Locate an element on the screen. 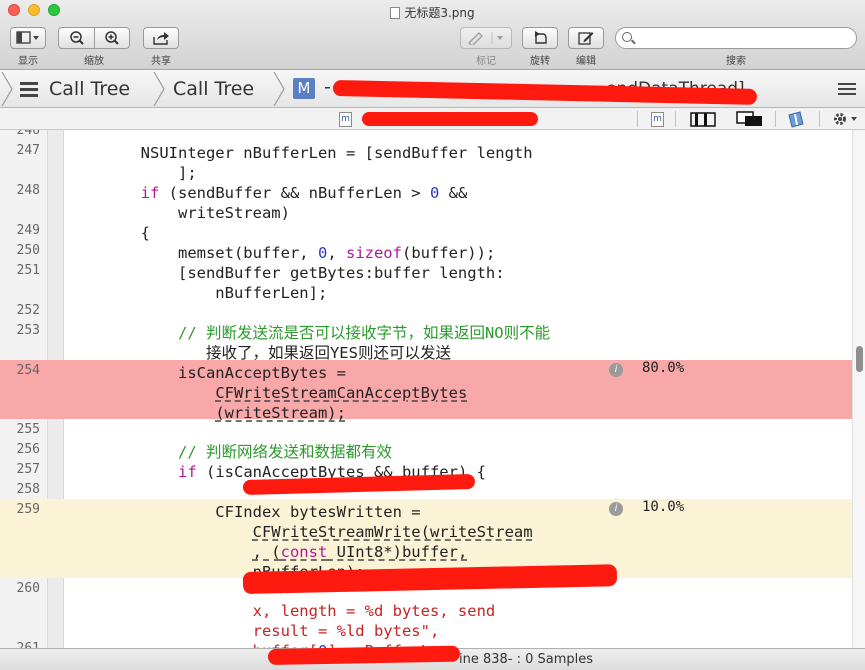  sidebar-icon is located at coordinates (27, 37).